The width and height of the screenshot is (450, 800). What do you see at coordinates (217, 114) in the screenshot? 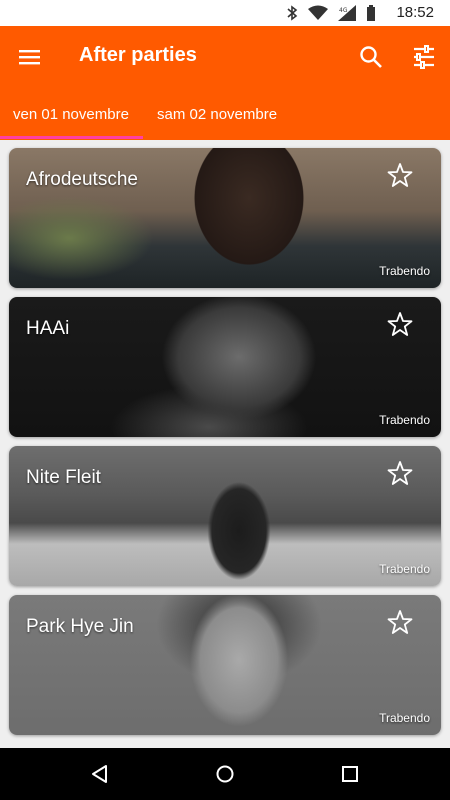
I see `tab-sam-02-novembre: sam 02 novembre` at bounding box center [217, 114].